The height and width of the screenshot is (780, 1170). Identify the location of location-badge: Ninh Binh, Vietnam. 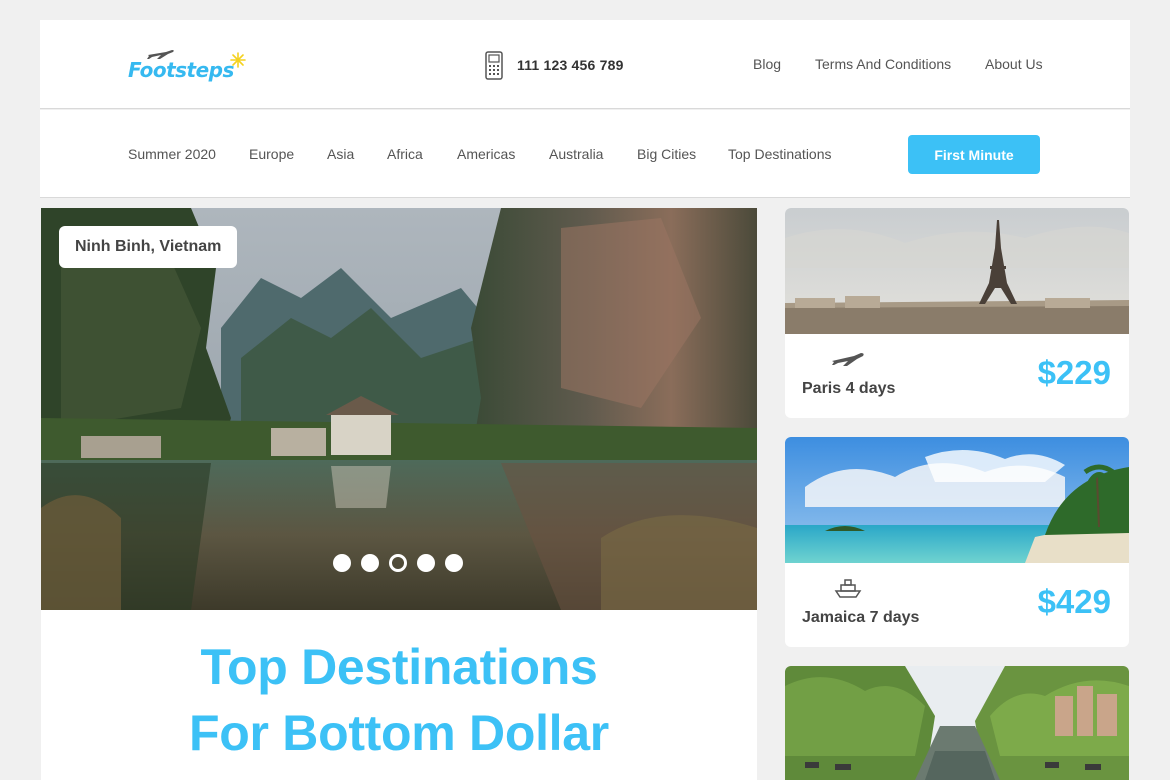
(148, 247).